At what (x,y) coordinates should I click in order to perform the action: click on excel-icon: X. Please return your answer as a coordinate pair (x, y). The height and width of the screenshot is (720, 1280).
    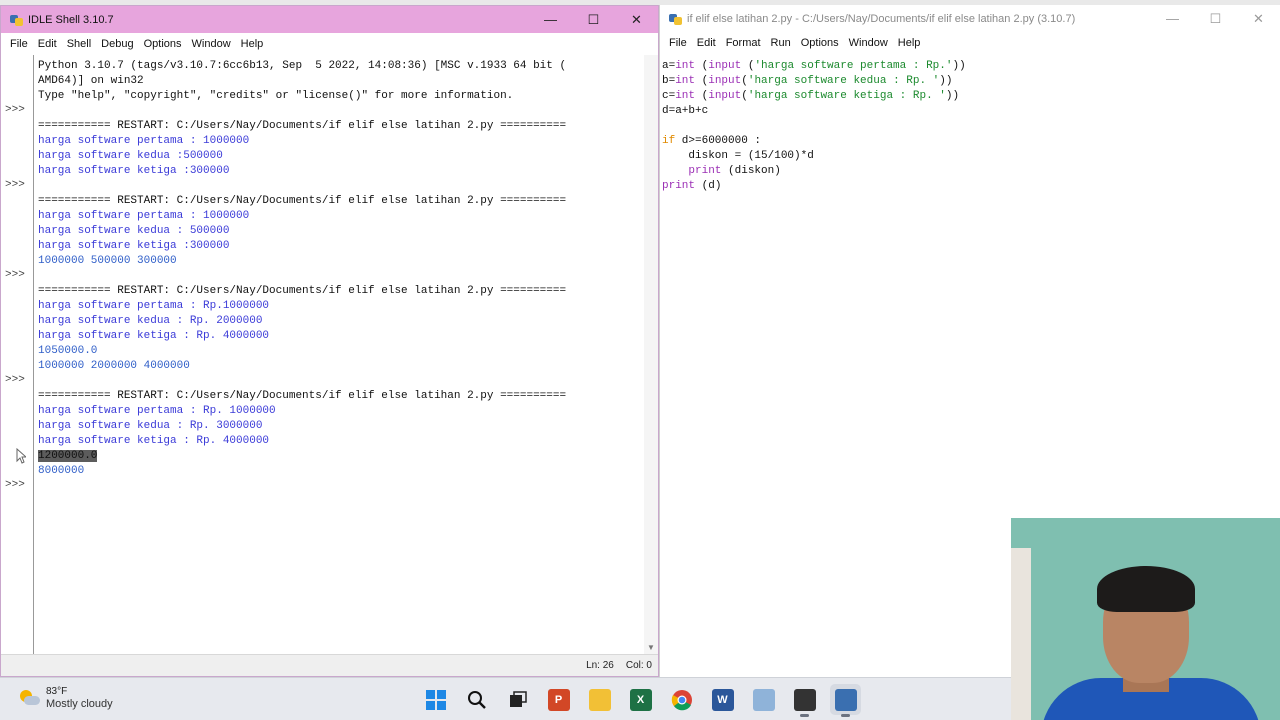
    Looking at the image, I should click on (640, 699).